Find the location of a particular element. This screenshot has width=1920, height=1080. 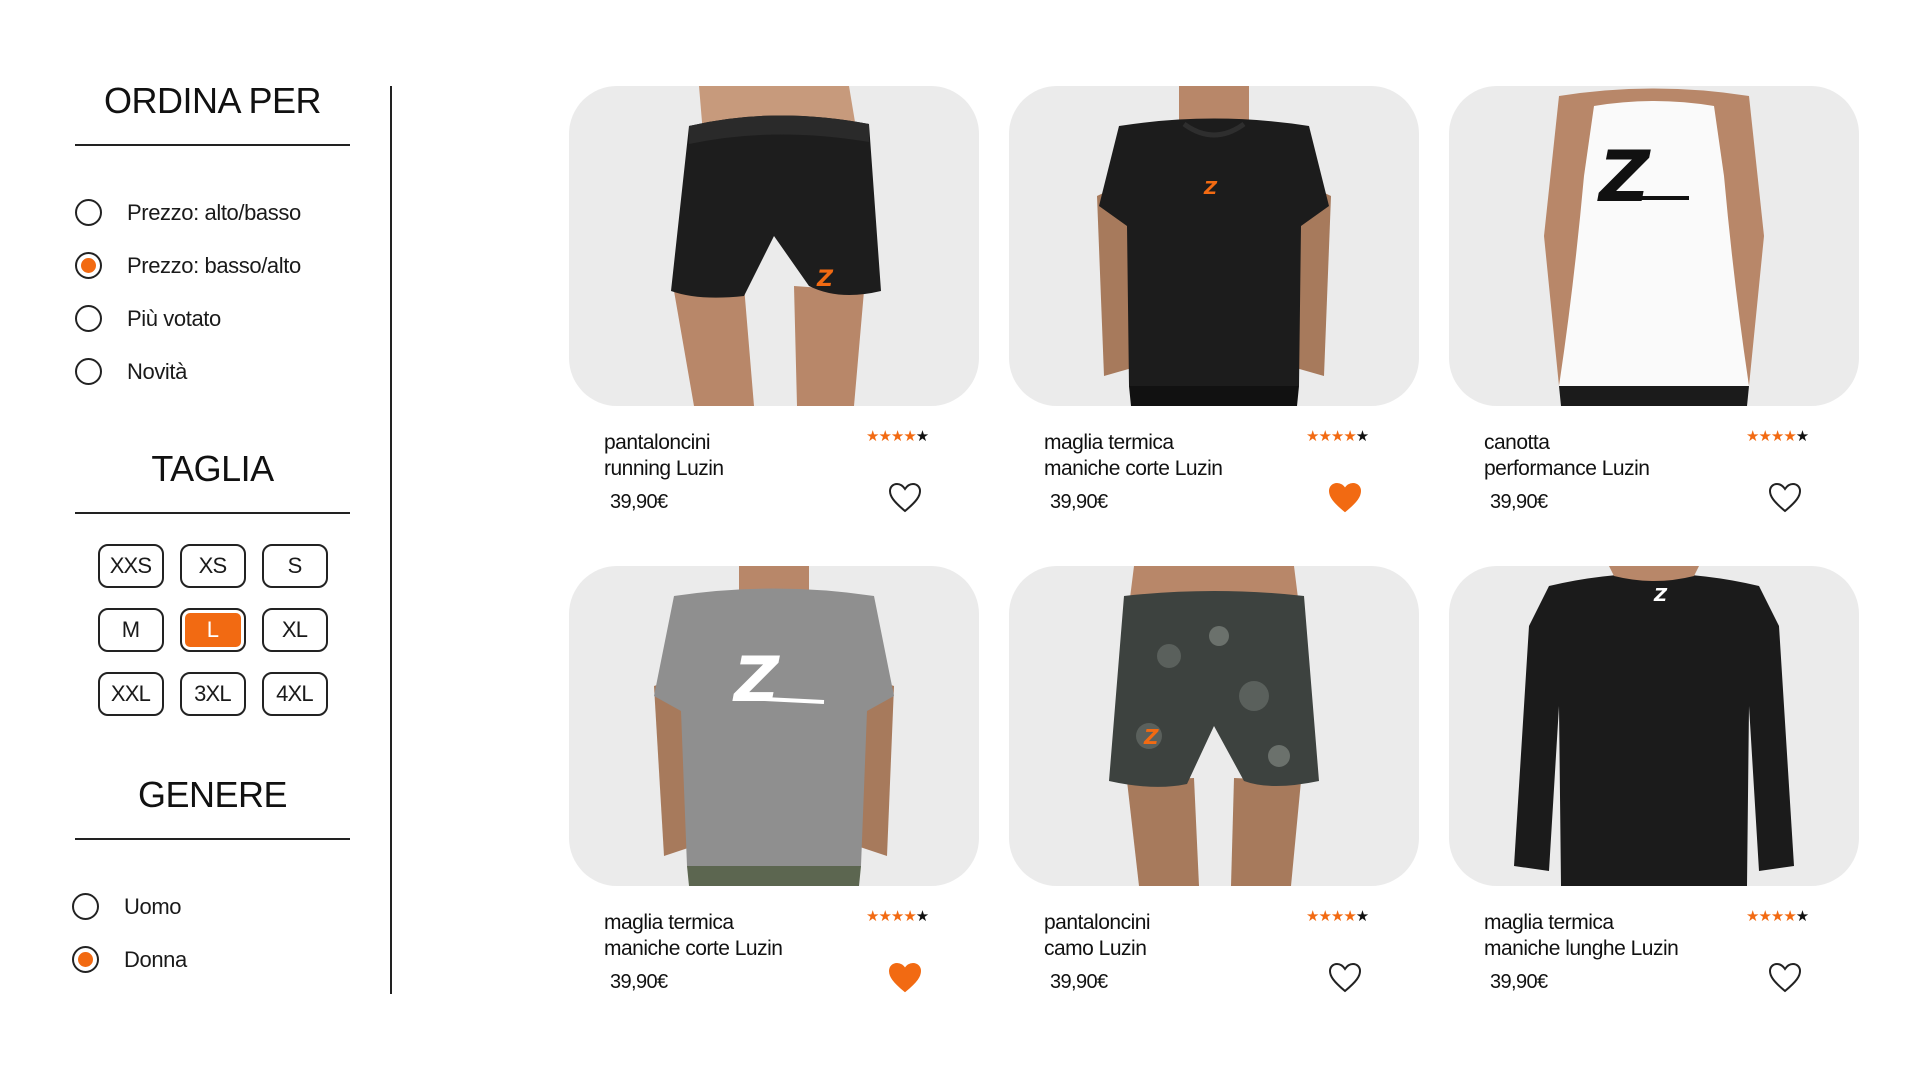

size-button-m: M is located at coordinates (130, 630).